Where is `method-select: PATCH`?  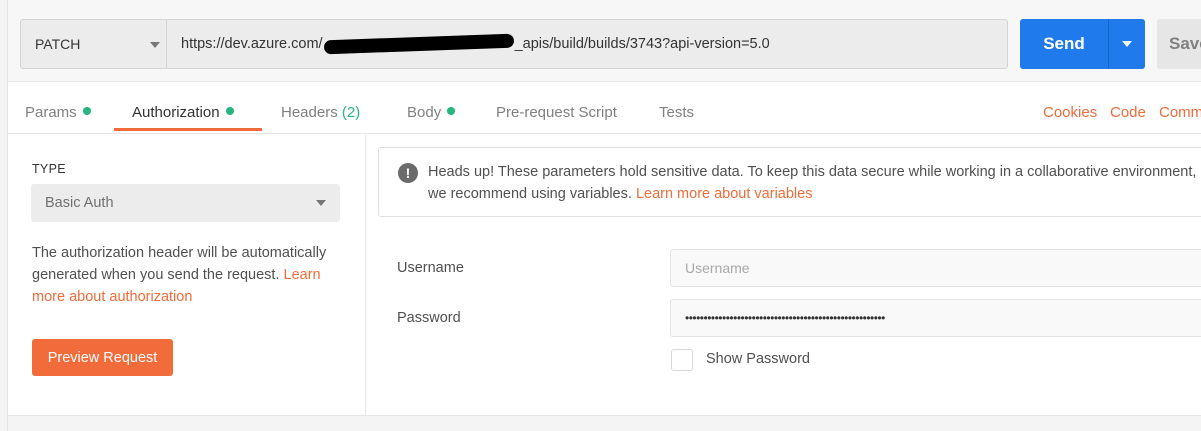
method-select: PATCH is located at coordinates (97, 44).